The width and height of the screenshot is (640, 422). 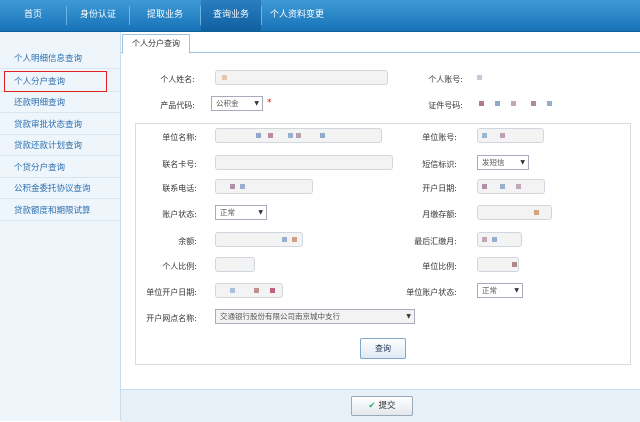 What do you see at coordinates (165, 15) in the screenshot?
I see `nav-withdraw: 提取业务` at bounding box center [165, 15].